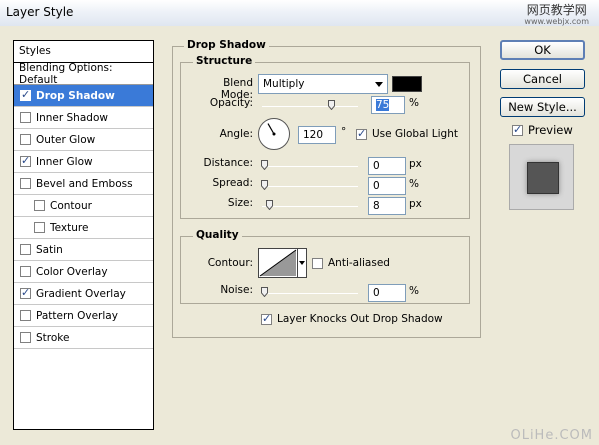 The image size is (599, 445). I want to click on title-bar: Layer Style 网页教学网 www.webjx.com, so click(299, 13).